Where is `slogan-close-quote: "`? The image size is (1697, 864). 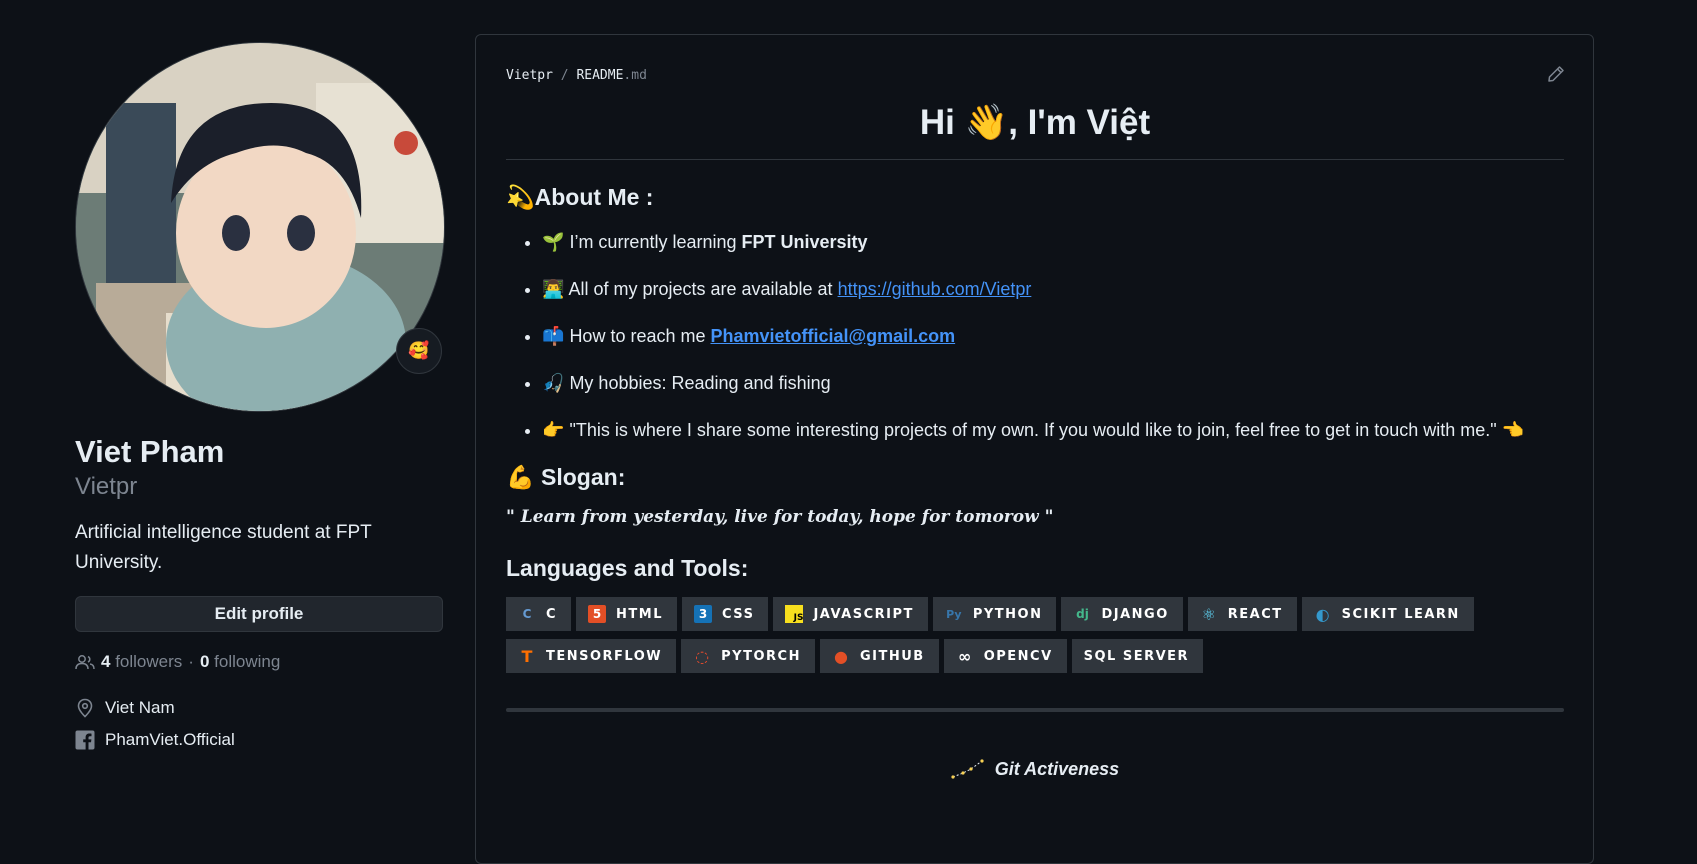
slogan-close-quote: " is located at coordinates (1046, 517).